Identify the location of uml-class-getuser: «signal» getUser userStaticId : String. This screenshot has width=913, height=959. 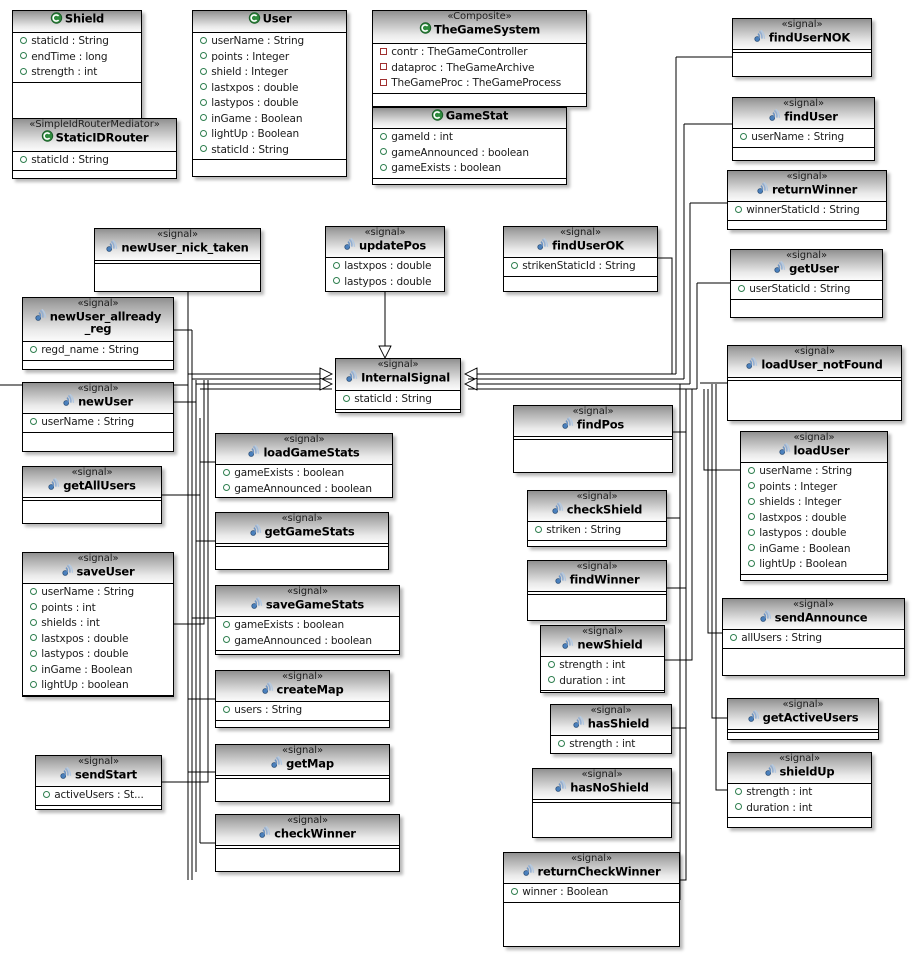
(806, 283).